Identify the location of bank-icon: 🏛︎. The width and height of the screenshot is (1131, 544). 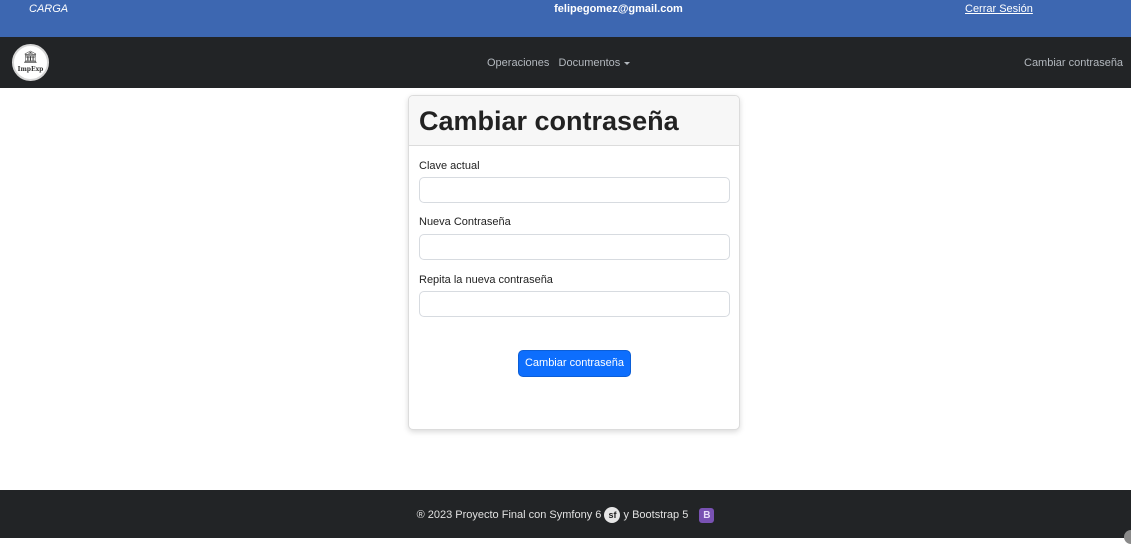
(30, 57).